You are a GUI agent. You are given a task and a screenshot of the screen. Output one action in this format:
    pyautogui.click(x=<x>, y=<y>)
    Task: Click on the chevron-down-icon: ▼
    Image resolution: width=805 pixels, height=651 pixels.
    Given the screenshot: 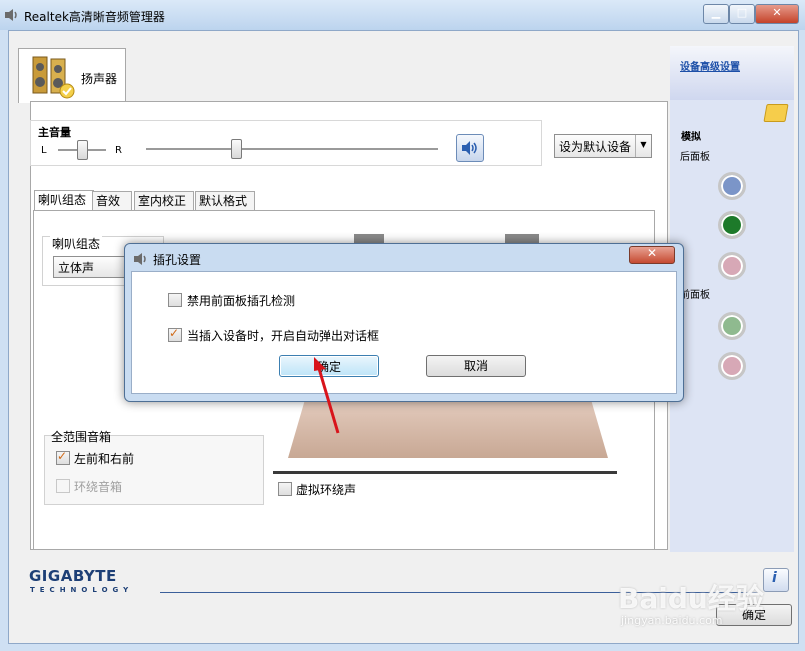 What is the action you would take?
    pyautogui.click(x=643, y=146)
    